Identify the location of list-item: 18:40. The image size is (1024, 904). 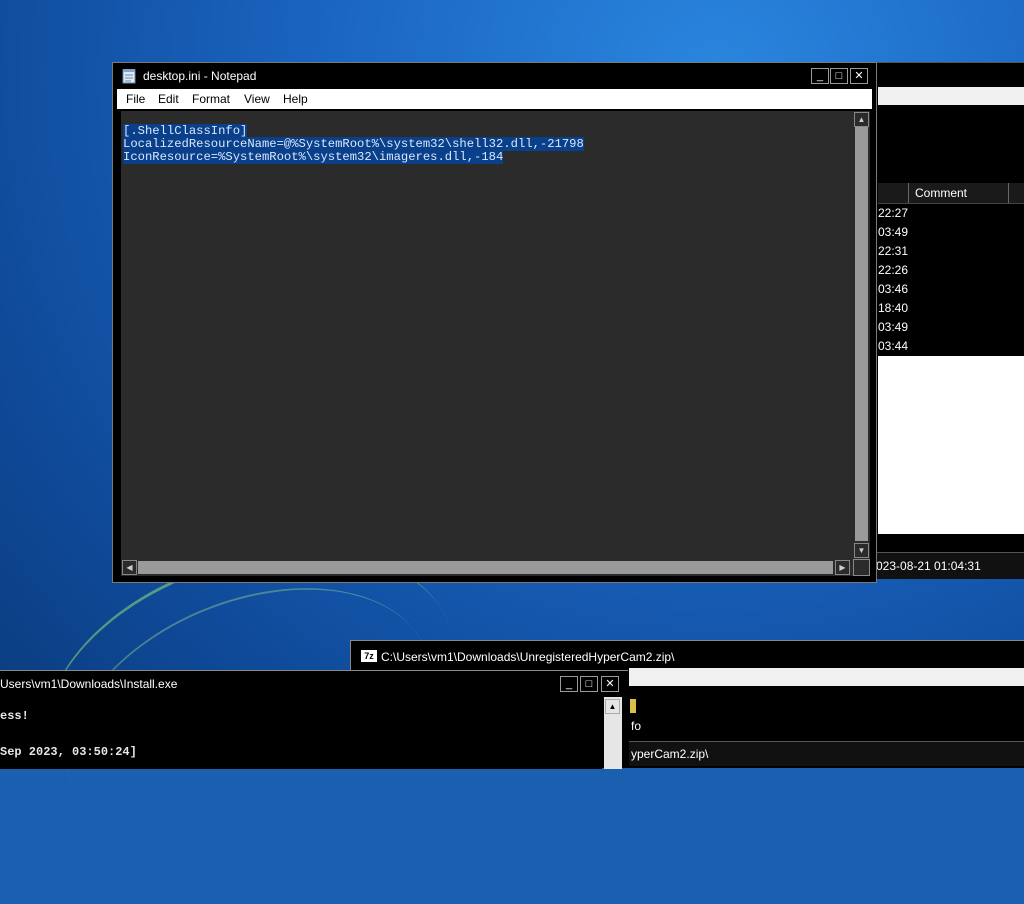
(951, 308).